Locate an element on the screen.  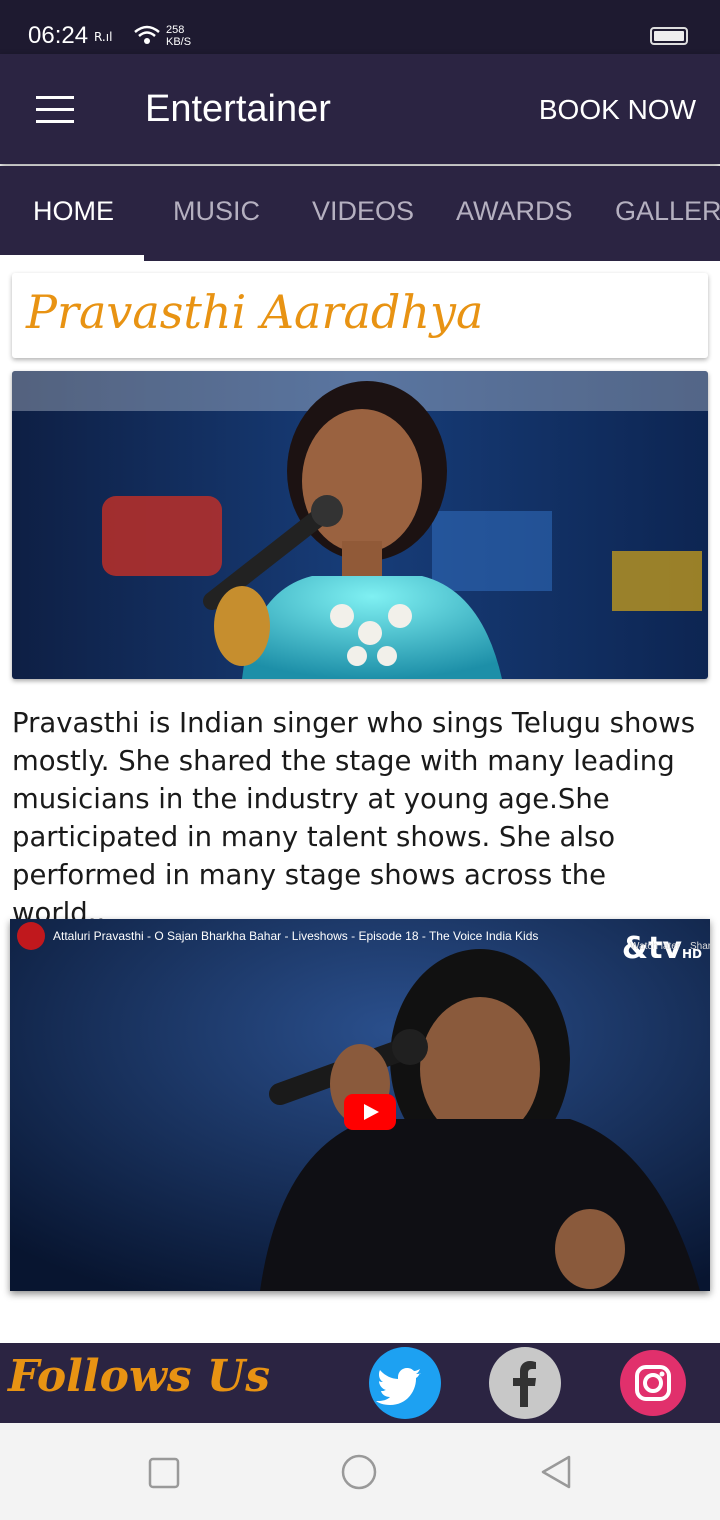
twitter-icon is located at coordinates (405, 1383).